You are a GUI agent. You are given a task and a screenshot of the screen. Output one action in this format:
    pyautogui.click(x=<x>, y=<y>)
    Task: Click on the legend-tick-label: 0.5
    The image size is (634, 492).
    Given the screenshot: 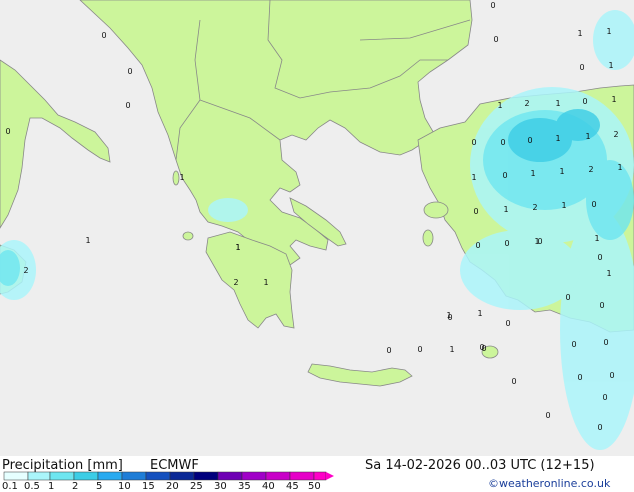 What is the action you would take?
    pyautogui.click(x=32, y=486)
    